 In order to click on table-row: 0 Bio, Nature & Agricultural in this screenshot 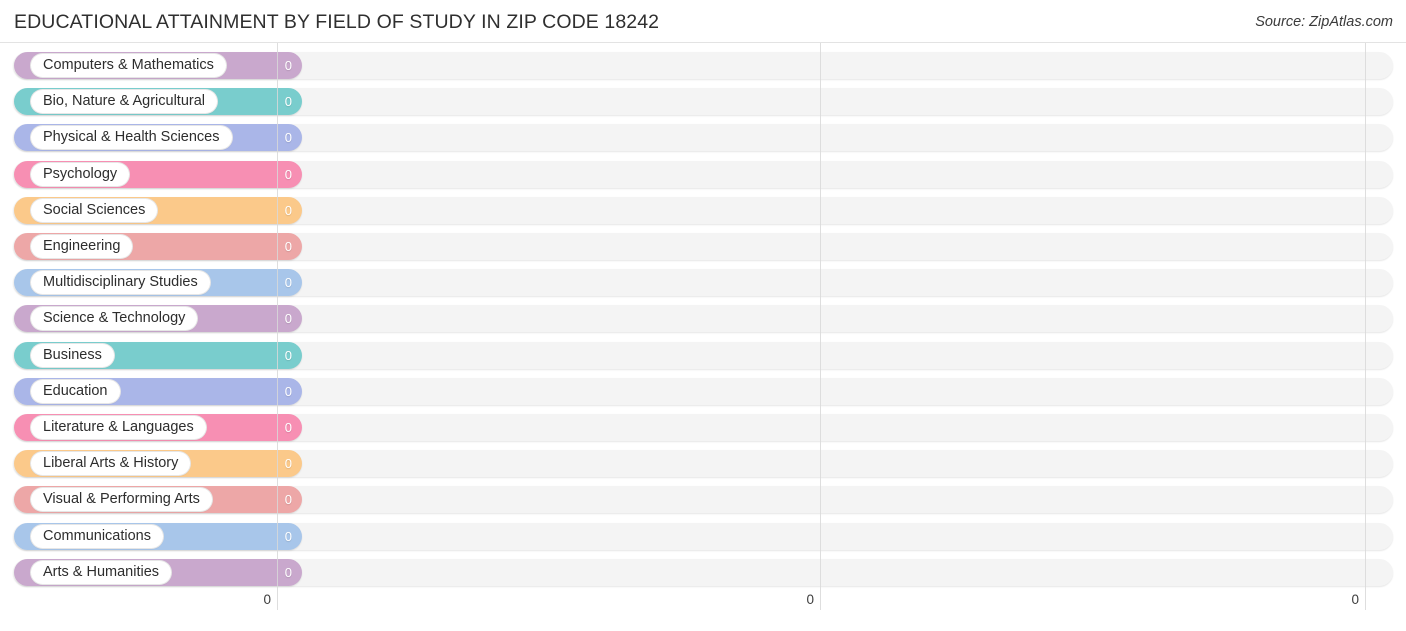, I will do `click(703, 102)`.